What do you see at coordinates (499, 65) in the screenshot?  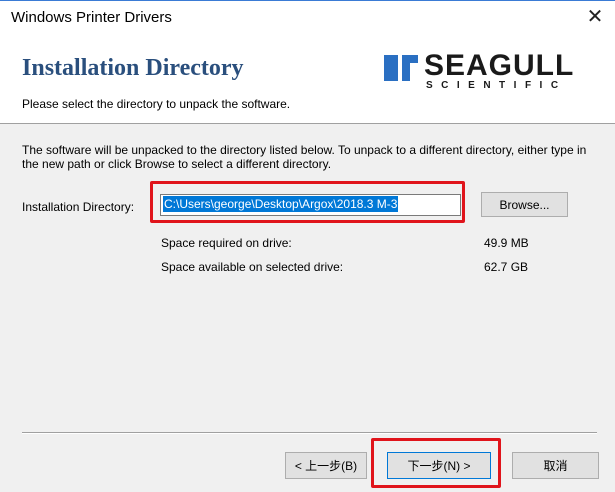 I see `logo-wordmark: SEAGULL` at bounding box center [499, 65].